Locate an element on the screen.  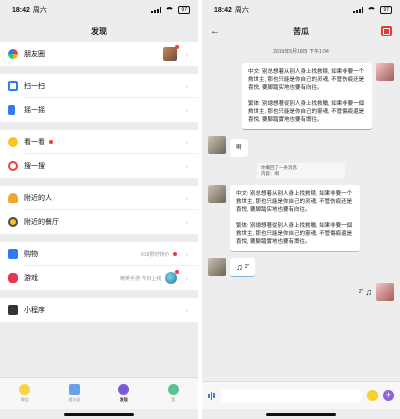
discover-item-mini-program: 小程序 › is located at coordinates (99, 310).